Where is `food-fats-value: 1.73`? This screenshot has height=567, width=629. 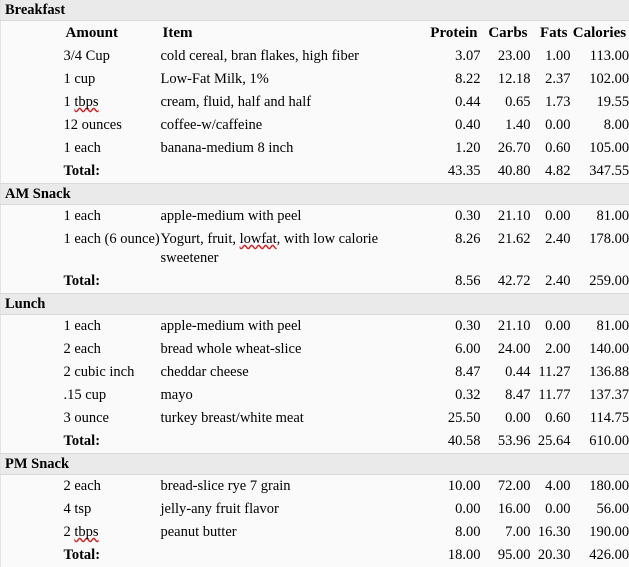
food-fats-value: 1.73 is located at coordinates (551, 102).